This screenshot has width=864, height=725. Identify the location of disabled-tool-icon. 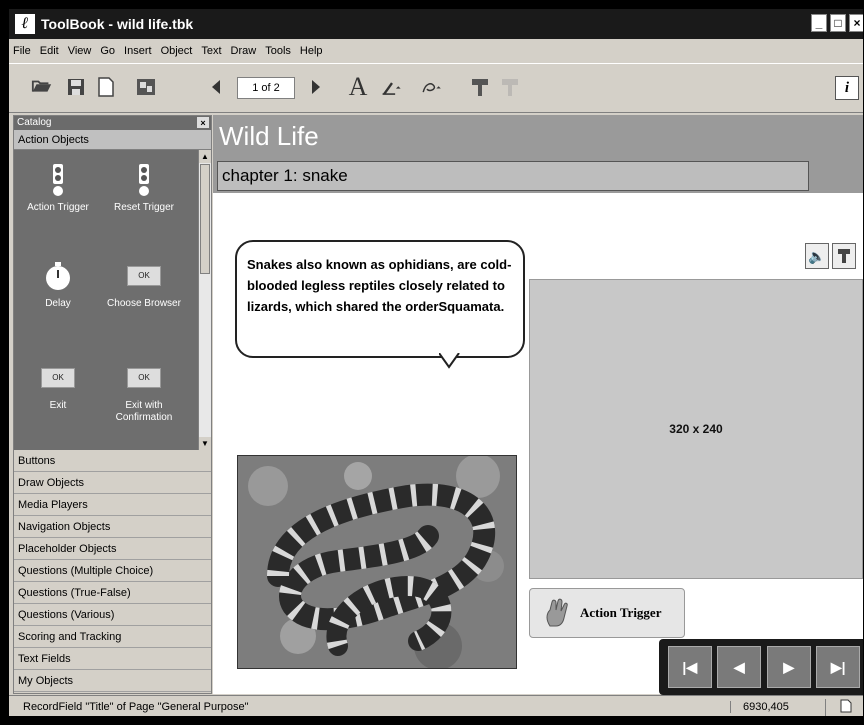
(510, 87).